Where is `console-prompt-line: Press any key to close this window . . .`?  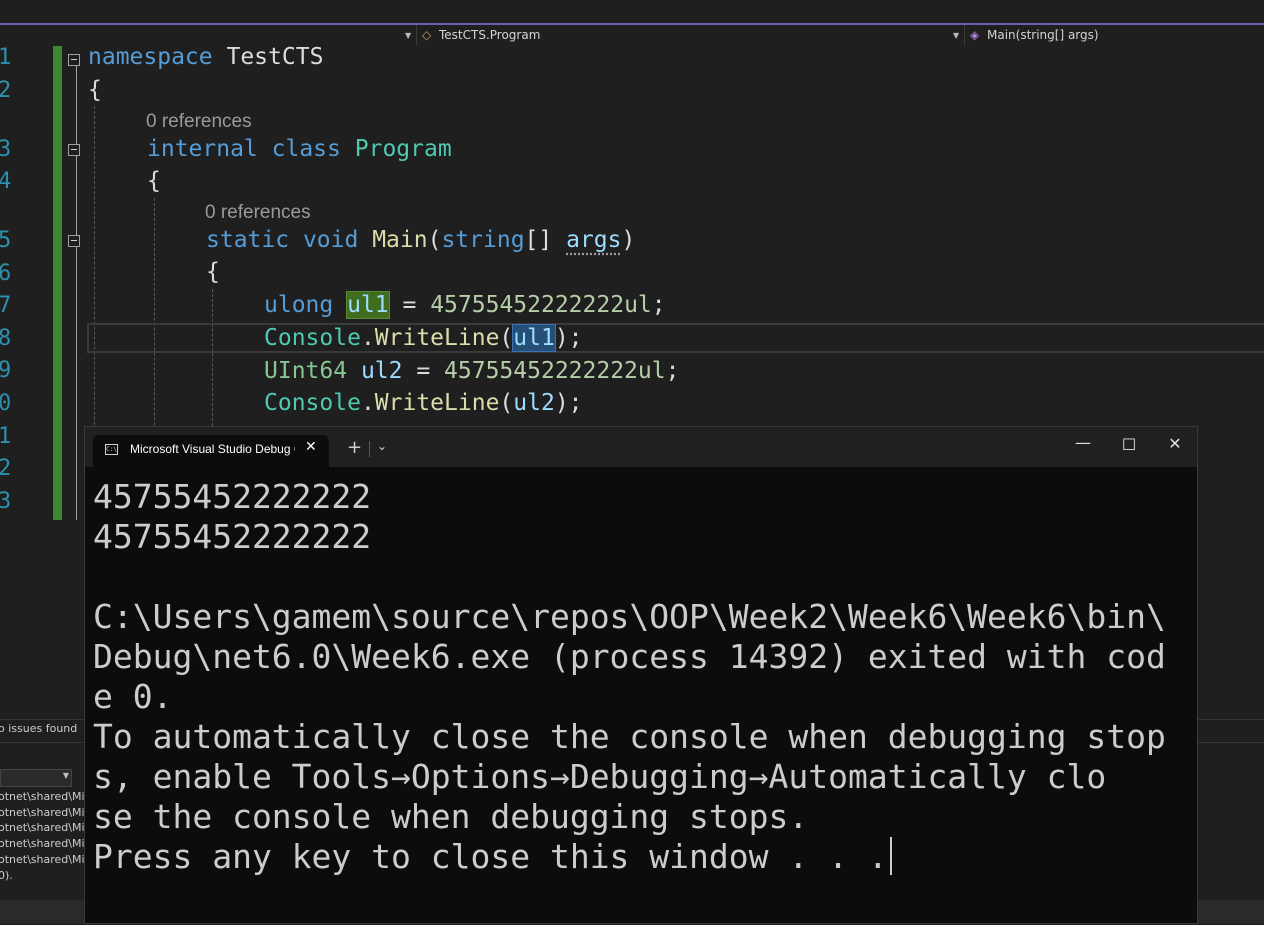 console-prompt-line: Press any key to close this window . . . is located at coordinates (643, 857).